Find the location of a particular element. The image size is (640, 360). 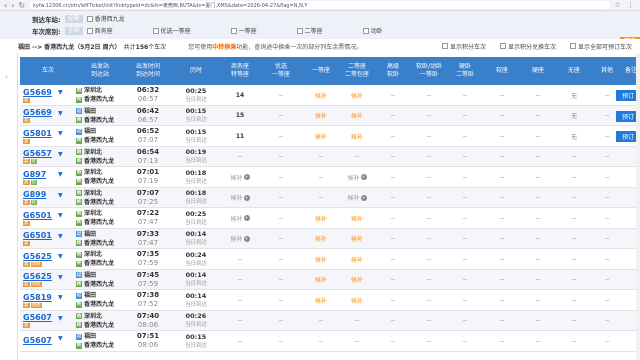

reload-icon: ↻ is located at coordinates (21, 5).